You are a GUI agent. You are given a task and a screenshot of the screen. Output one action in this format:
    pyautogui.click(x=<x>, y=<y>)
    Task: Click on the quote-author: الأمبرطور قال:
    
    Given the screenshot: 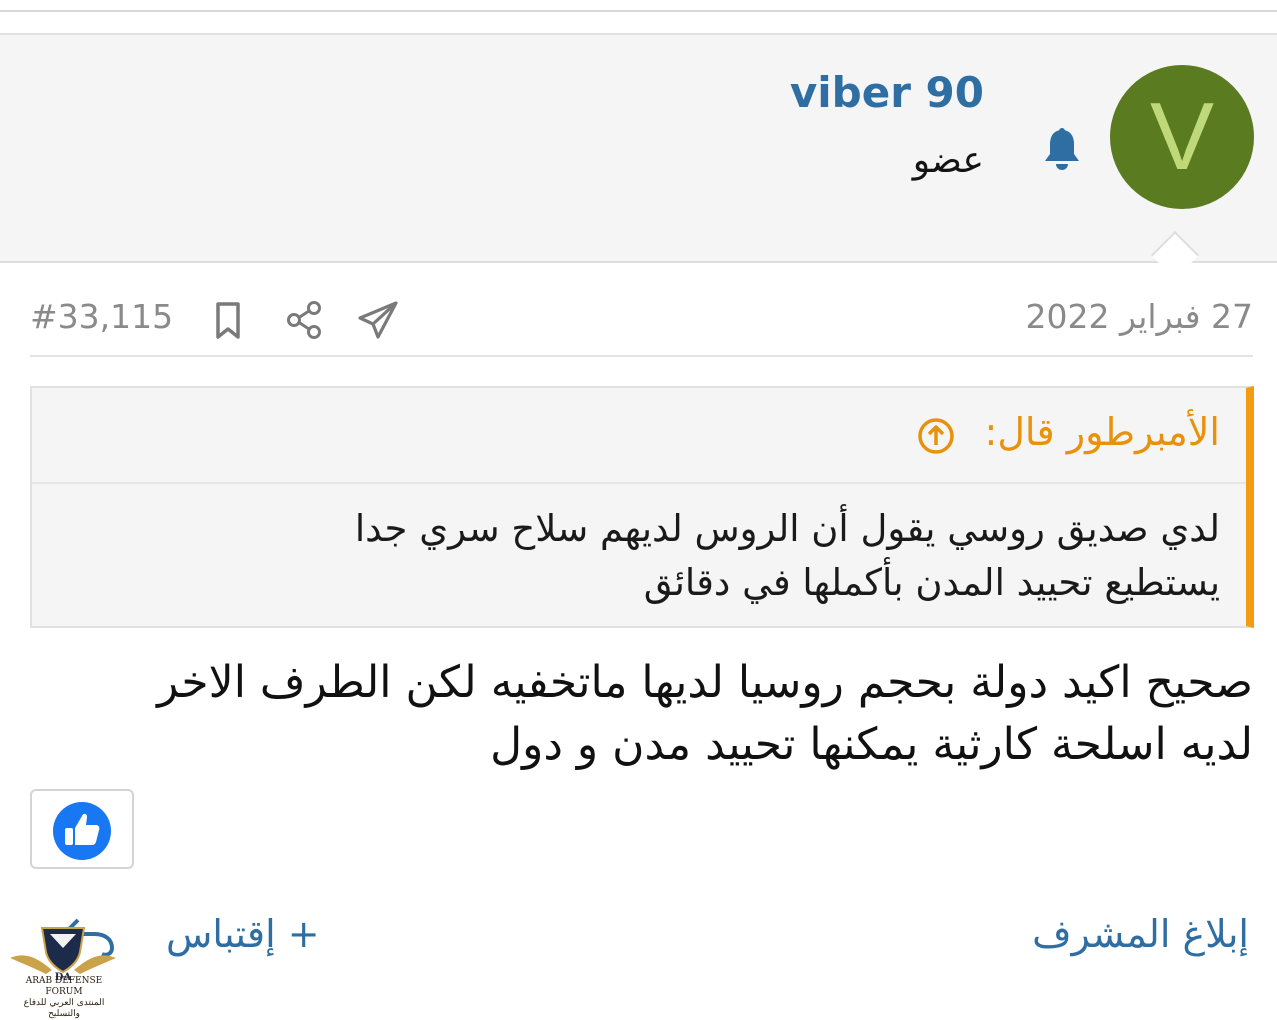 What is the action you would take?
    pyautogui.click(x=1102, y=432)
    